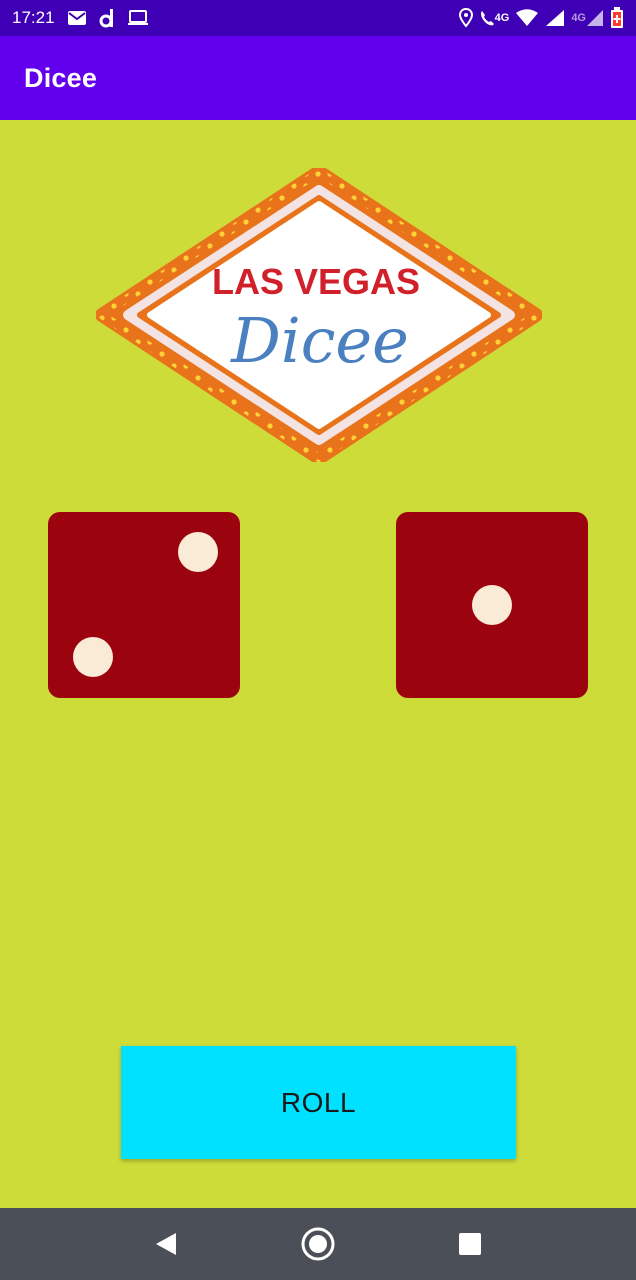 The image size is (636, 1280). I want to click on dice-right-pip-center, so click(492, 605).